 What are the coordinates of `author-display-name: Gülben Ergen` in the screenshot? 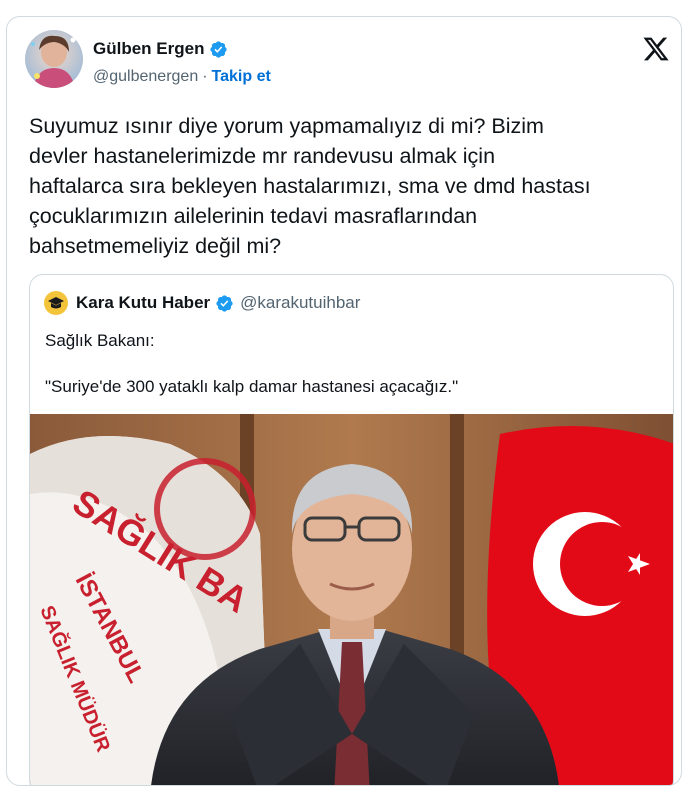 It's located at (148, 49).